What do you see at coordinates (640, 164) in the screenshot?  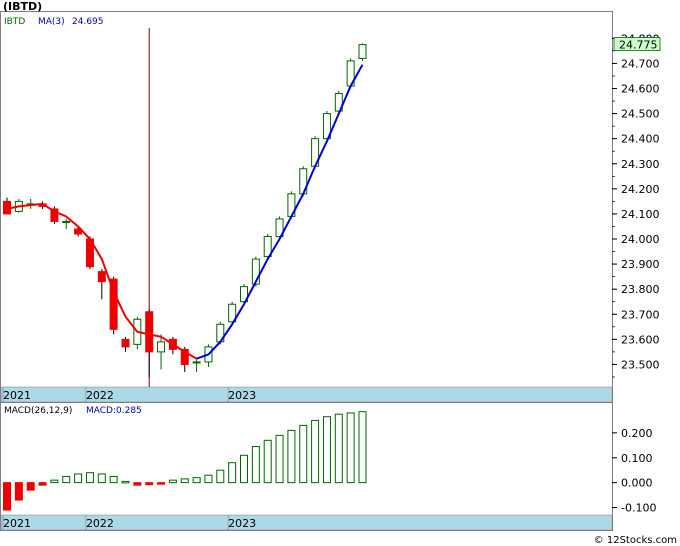 I see `y-tick-label: 24.300` at bounding box center [640, 164].